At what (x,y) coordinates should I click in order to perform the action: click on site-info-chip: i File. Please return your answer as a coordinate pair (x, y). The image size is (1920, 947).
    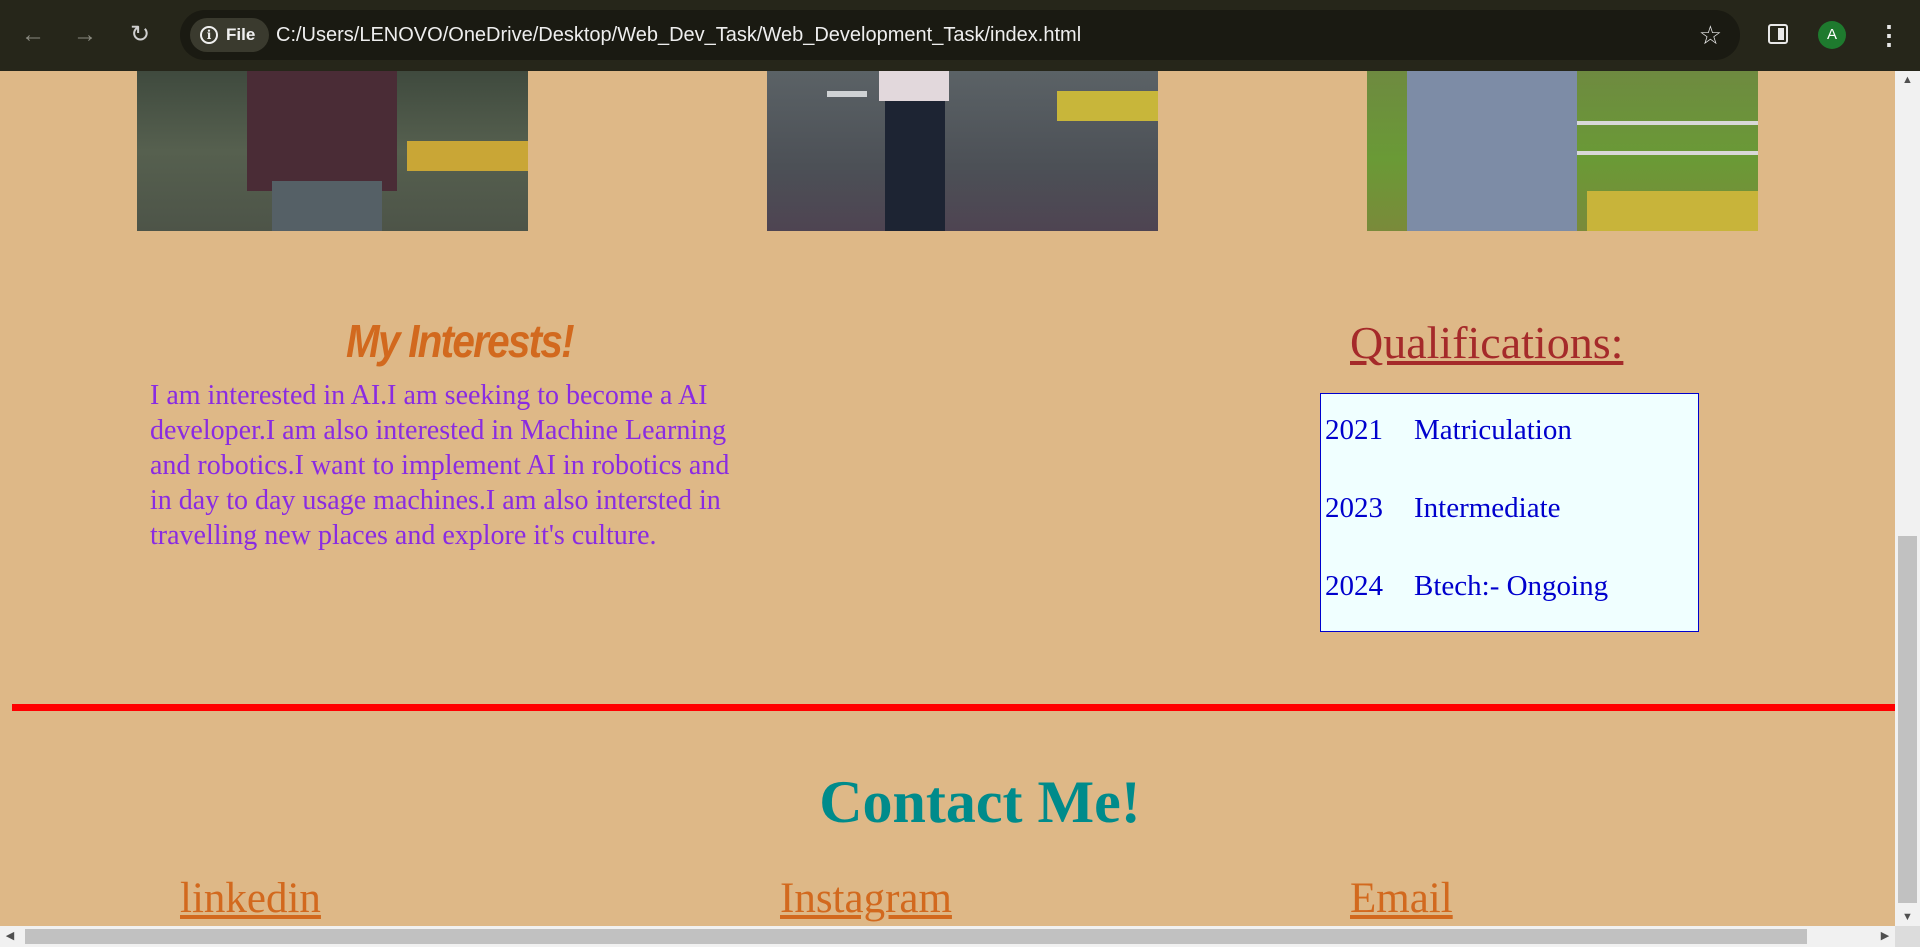
    Looking at the image, I should click on (230, 35).